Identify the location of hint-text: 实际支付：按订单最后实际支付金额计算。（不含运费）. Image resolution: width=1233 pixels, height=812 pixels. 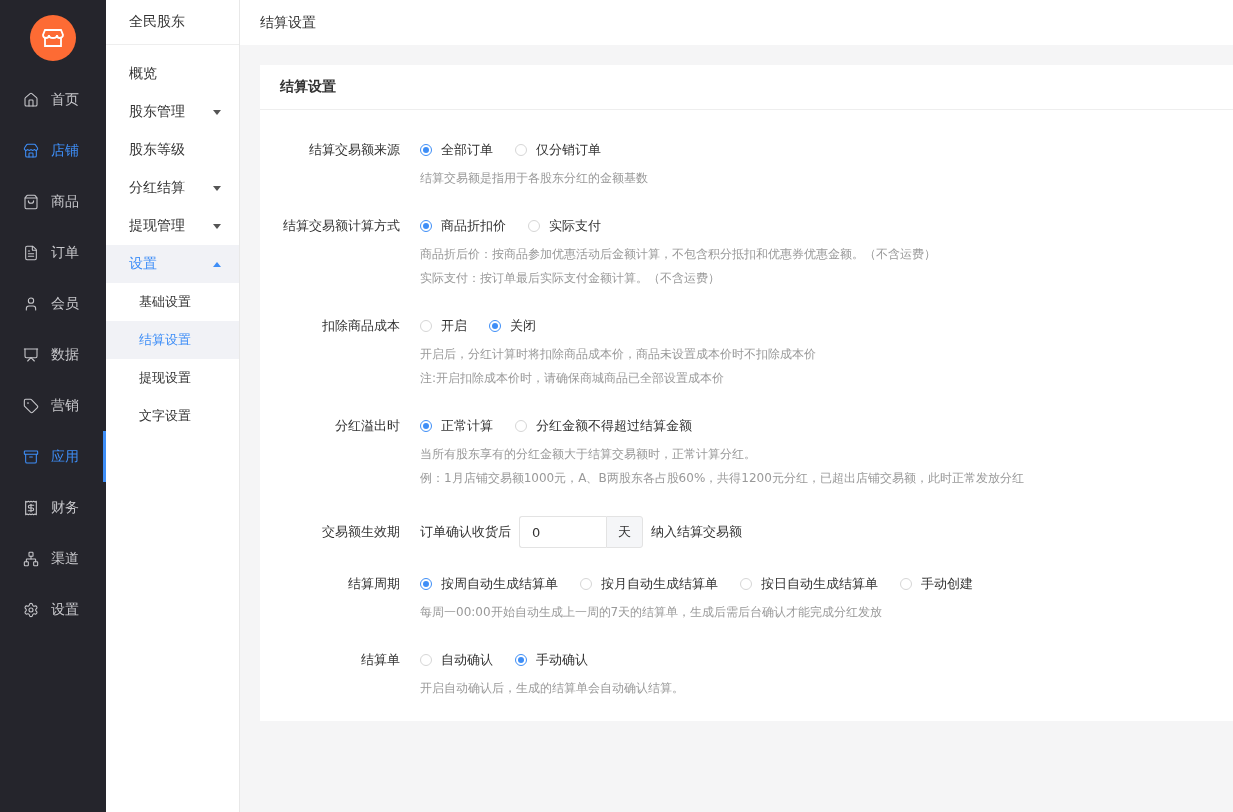
(570, 278).